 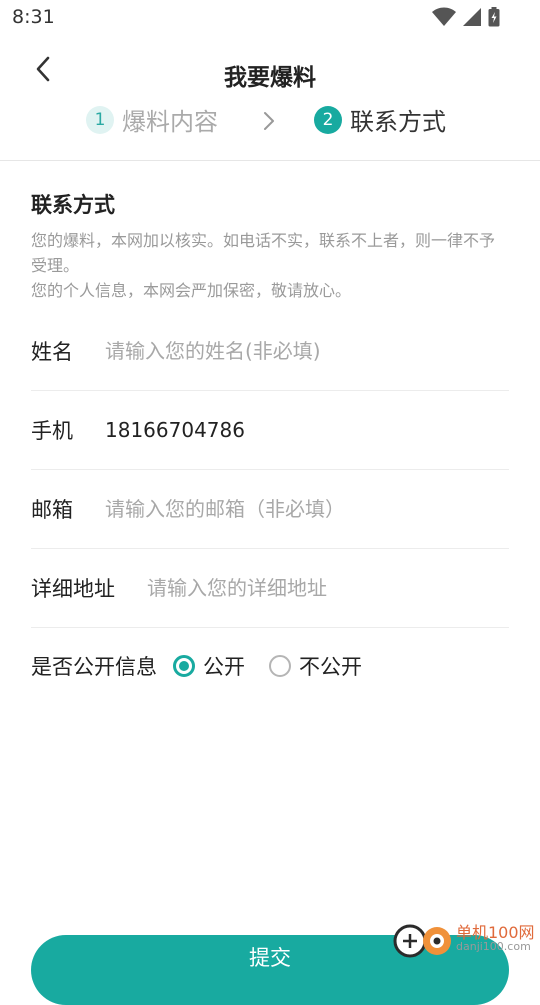 I want to click on watermark-logo-icon, so click(x=422, y=941).